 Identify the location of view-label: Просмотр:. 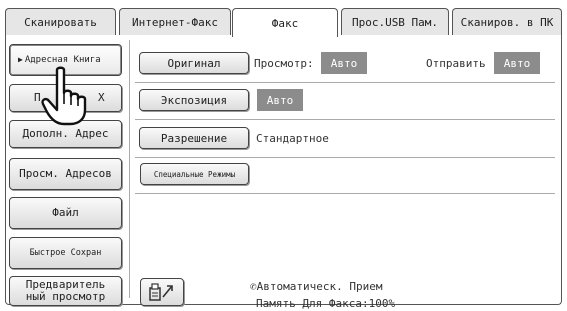
(284, 63).